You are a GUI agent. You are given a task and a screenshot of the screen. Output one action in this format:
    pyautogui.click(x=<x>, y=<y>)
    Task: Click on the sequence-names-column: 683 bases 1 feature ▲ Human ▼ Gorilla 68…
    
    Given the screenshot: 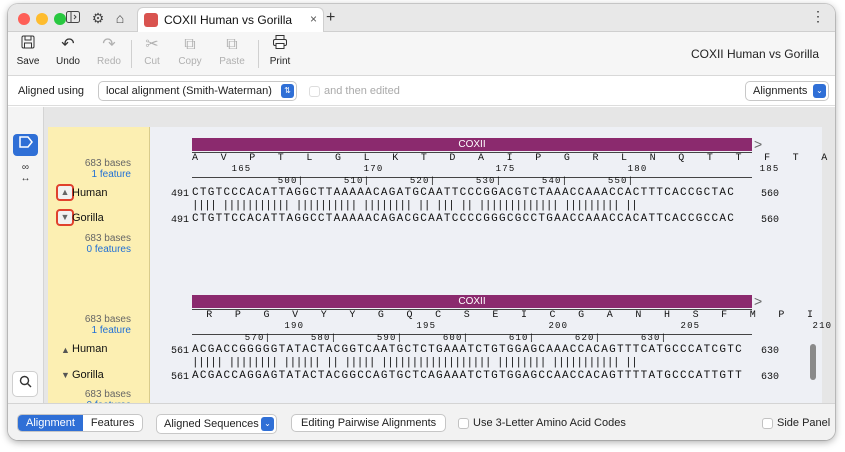 What is the action you would take?
    pyautogui.click(x=99, y=269)
    